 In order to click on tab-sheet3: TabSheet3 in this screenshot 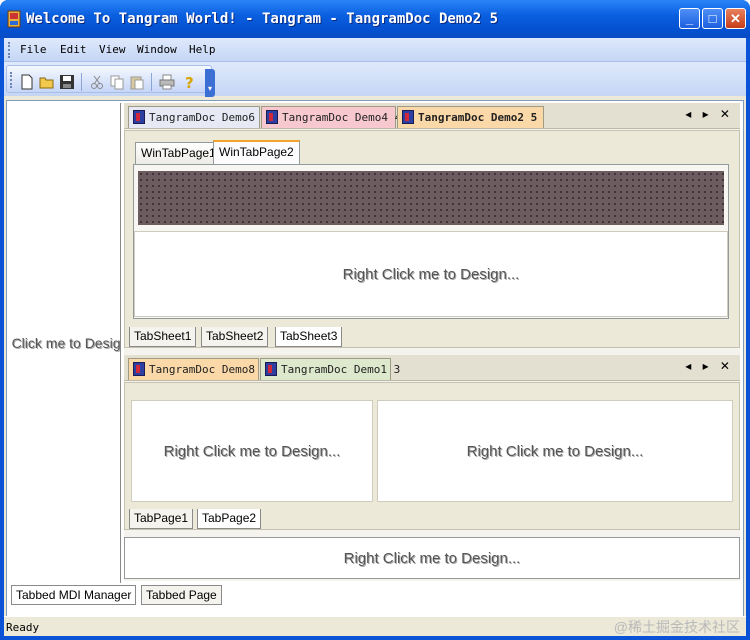, I will do `click(309, 337)`.